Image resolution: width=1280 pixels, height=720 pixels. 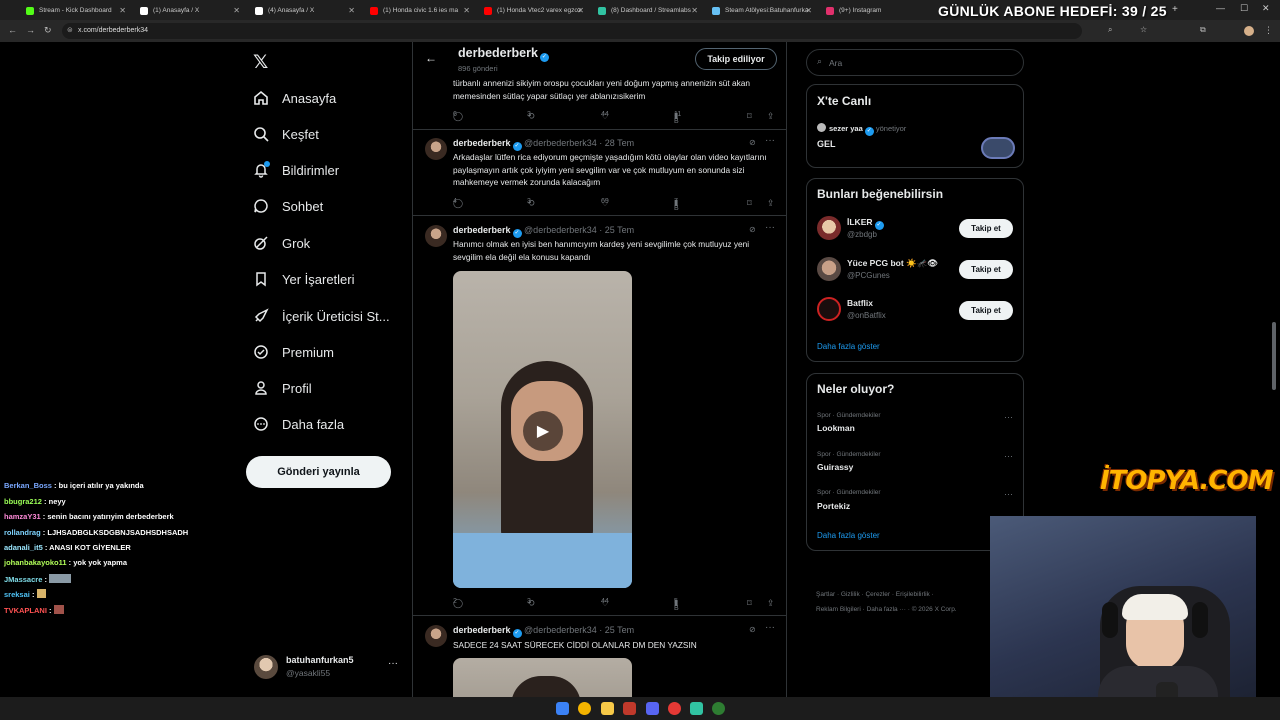 What do you see at coordinates (12, 30) in the screenshot?
I see `back-icon: ←` at bounding box center [12, 30].